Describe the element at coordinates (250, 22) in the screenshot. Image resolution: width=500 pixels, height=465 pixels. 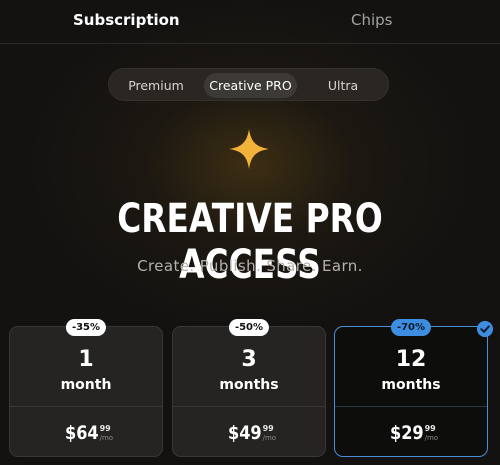
I see `top-tab-bar: Subscription Chips` at that location.